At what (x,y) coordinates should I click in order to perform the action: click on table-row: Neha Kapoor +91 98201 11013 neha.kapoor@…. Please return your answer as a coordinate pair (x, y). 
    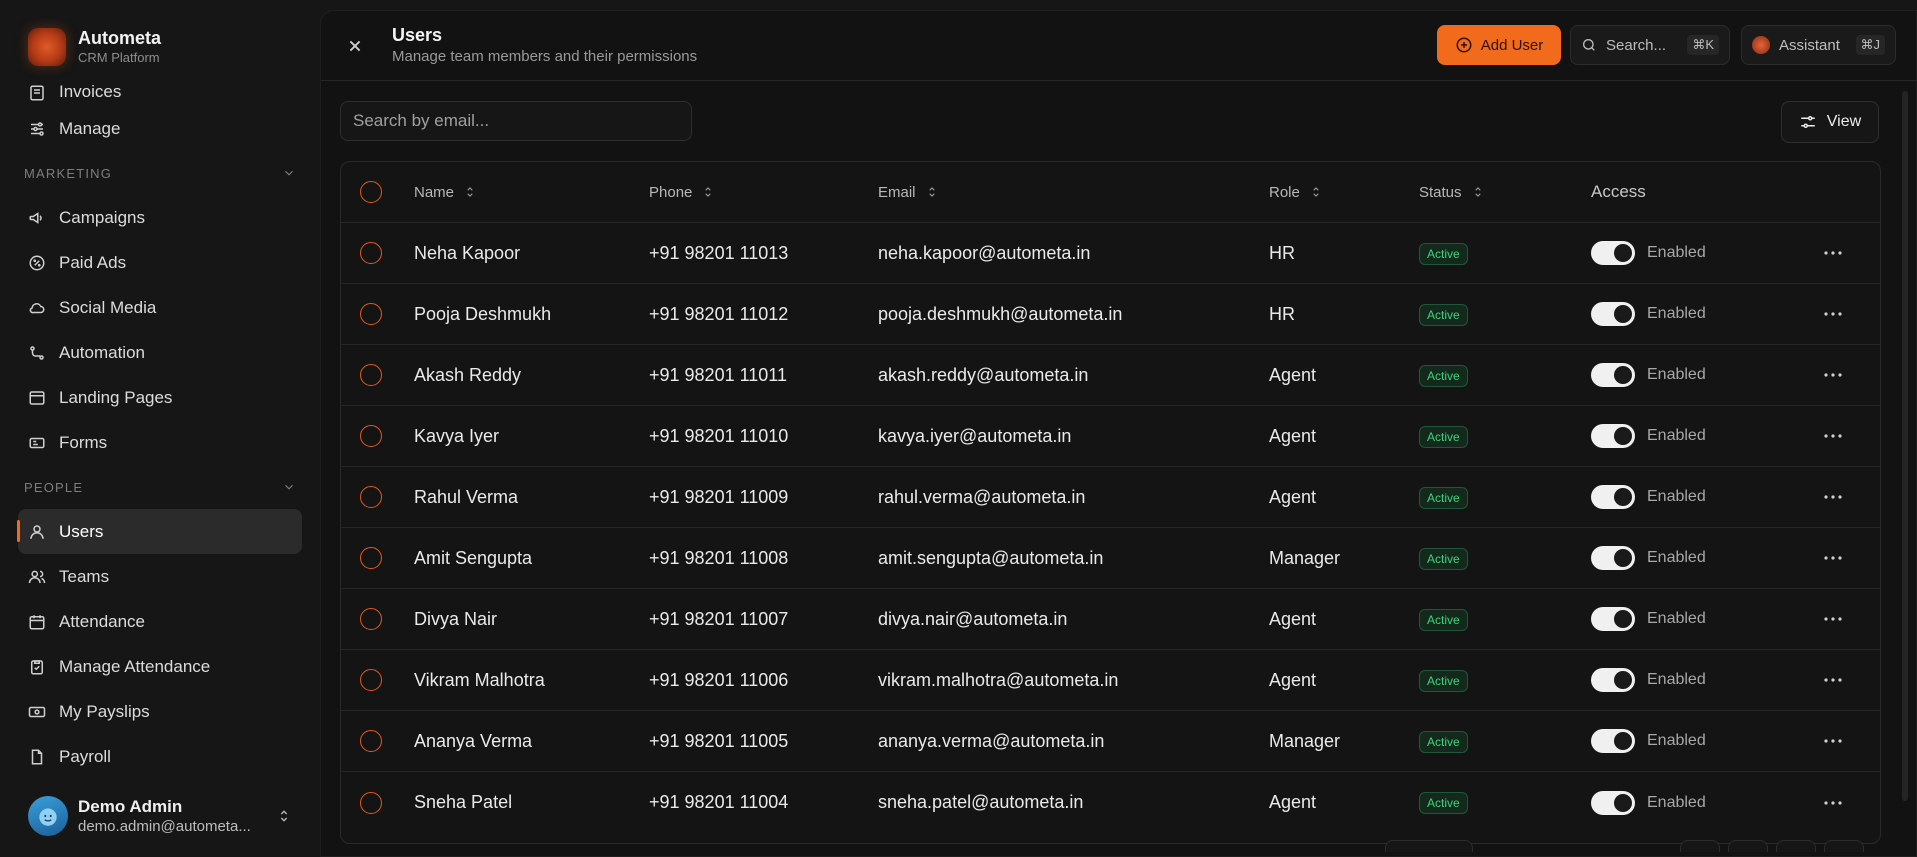
    Looking at the image, I should click on (1110, 253).